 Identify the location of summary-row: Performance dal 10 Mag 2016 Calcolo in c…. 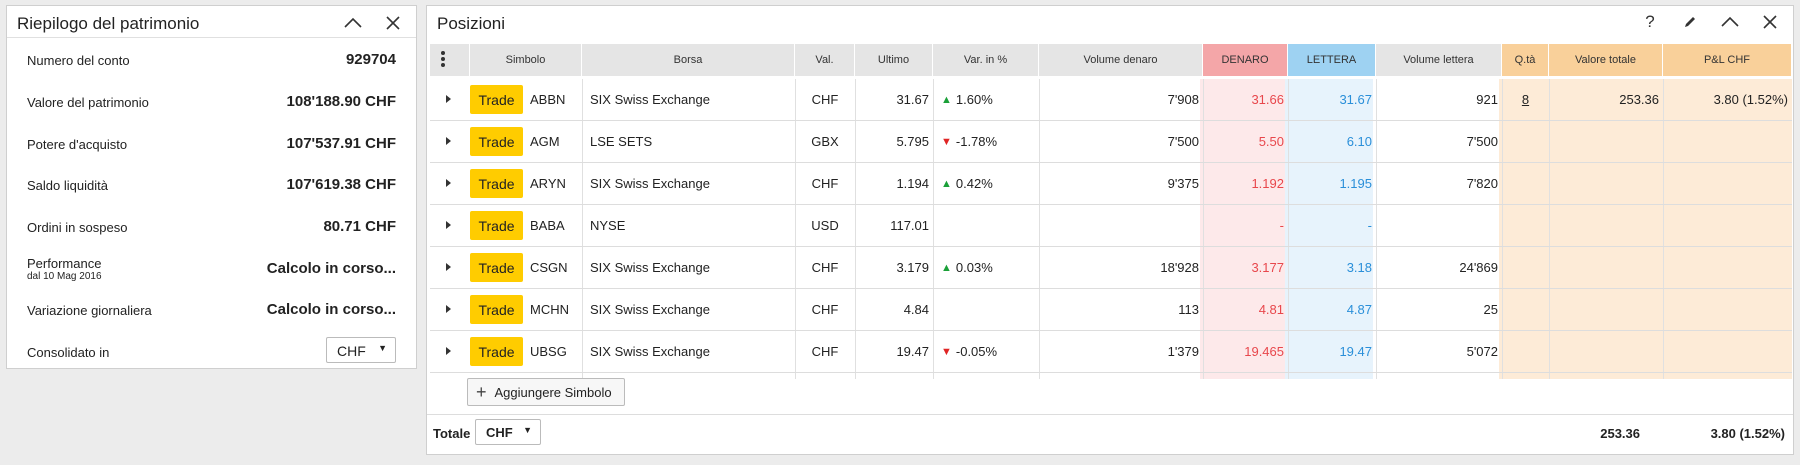
(211, 269).